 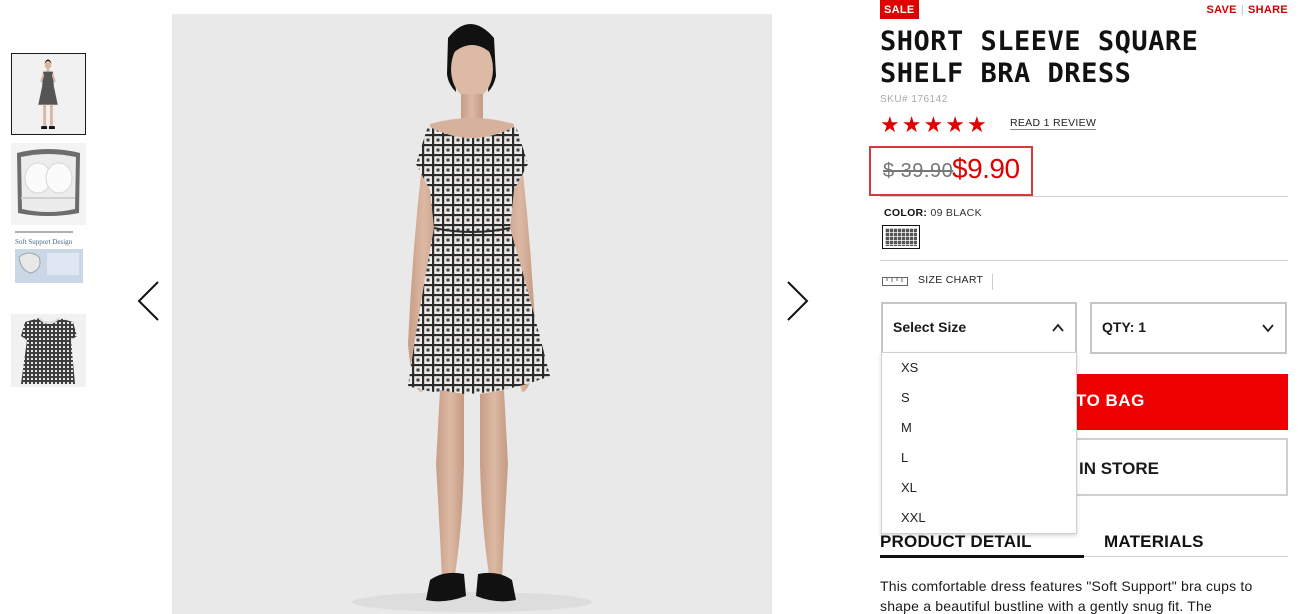 I want to click on dress-flat-image, so click(x=48, y=350).